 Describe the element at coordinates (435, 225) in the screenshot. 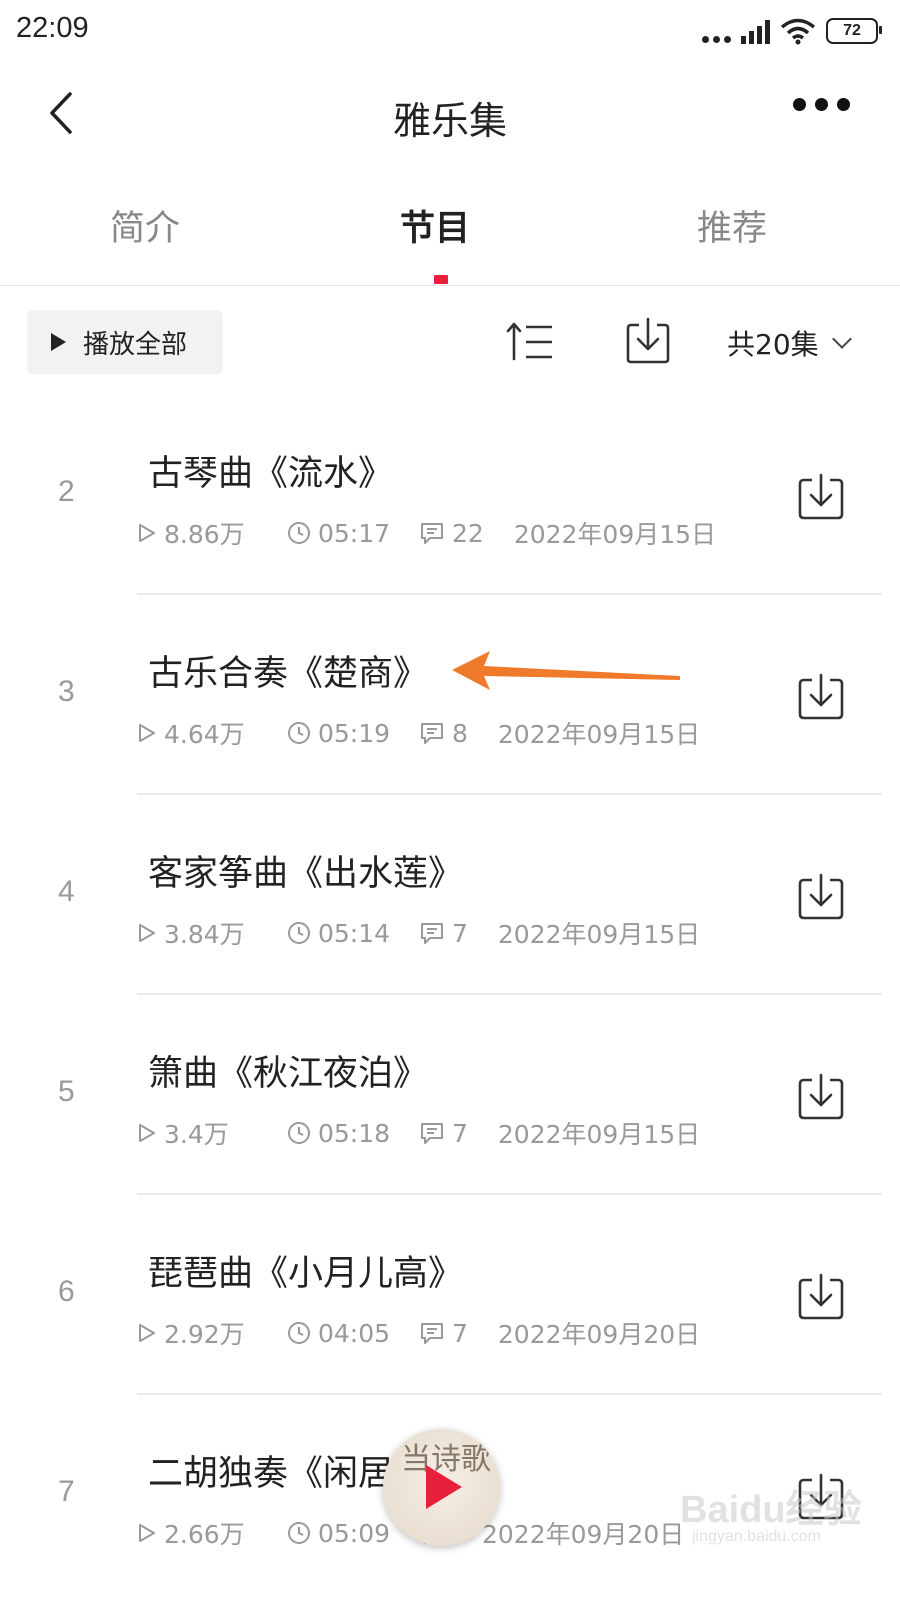

I see `tab-episodes: 节目` at that location.